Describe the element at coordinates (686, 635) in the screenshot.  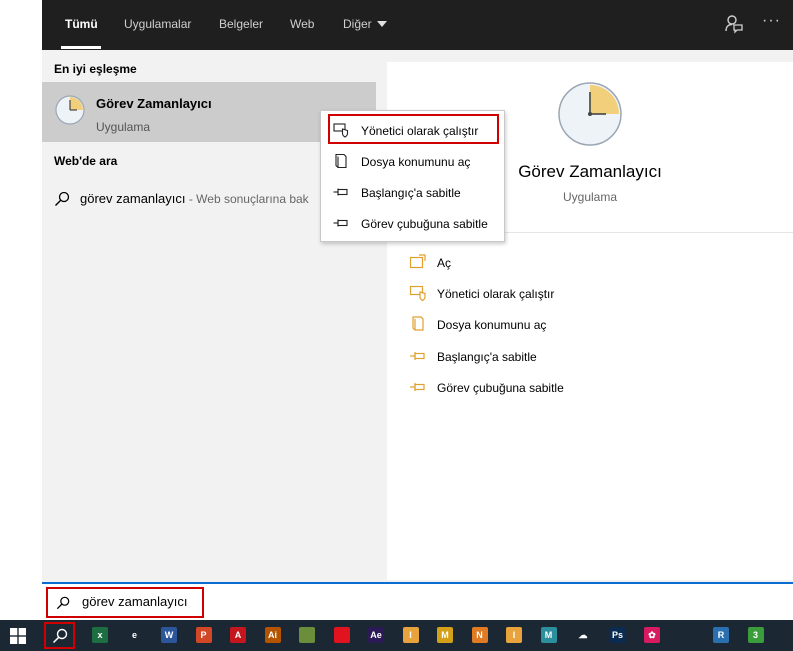
I see `taskbar-app-chrome-icon` at that location.